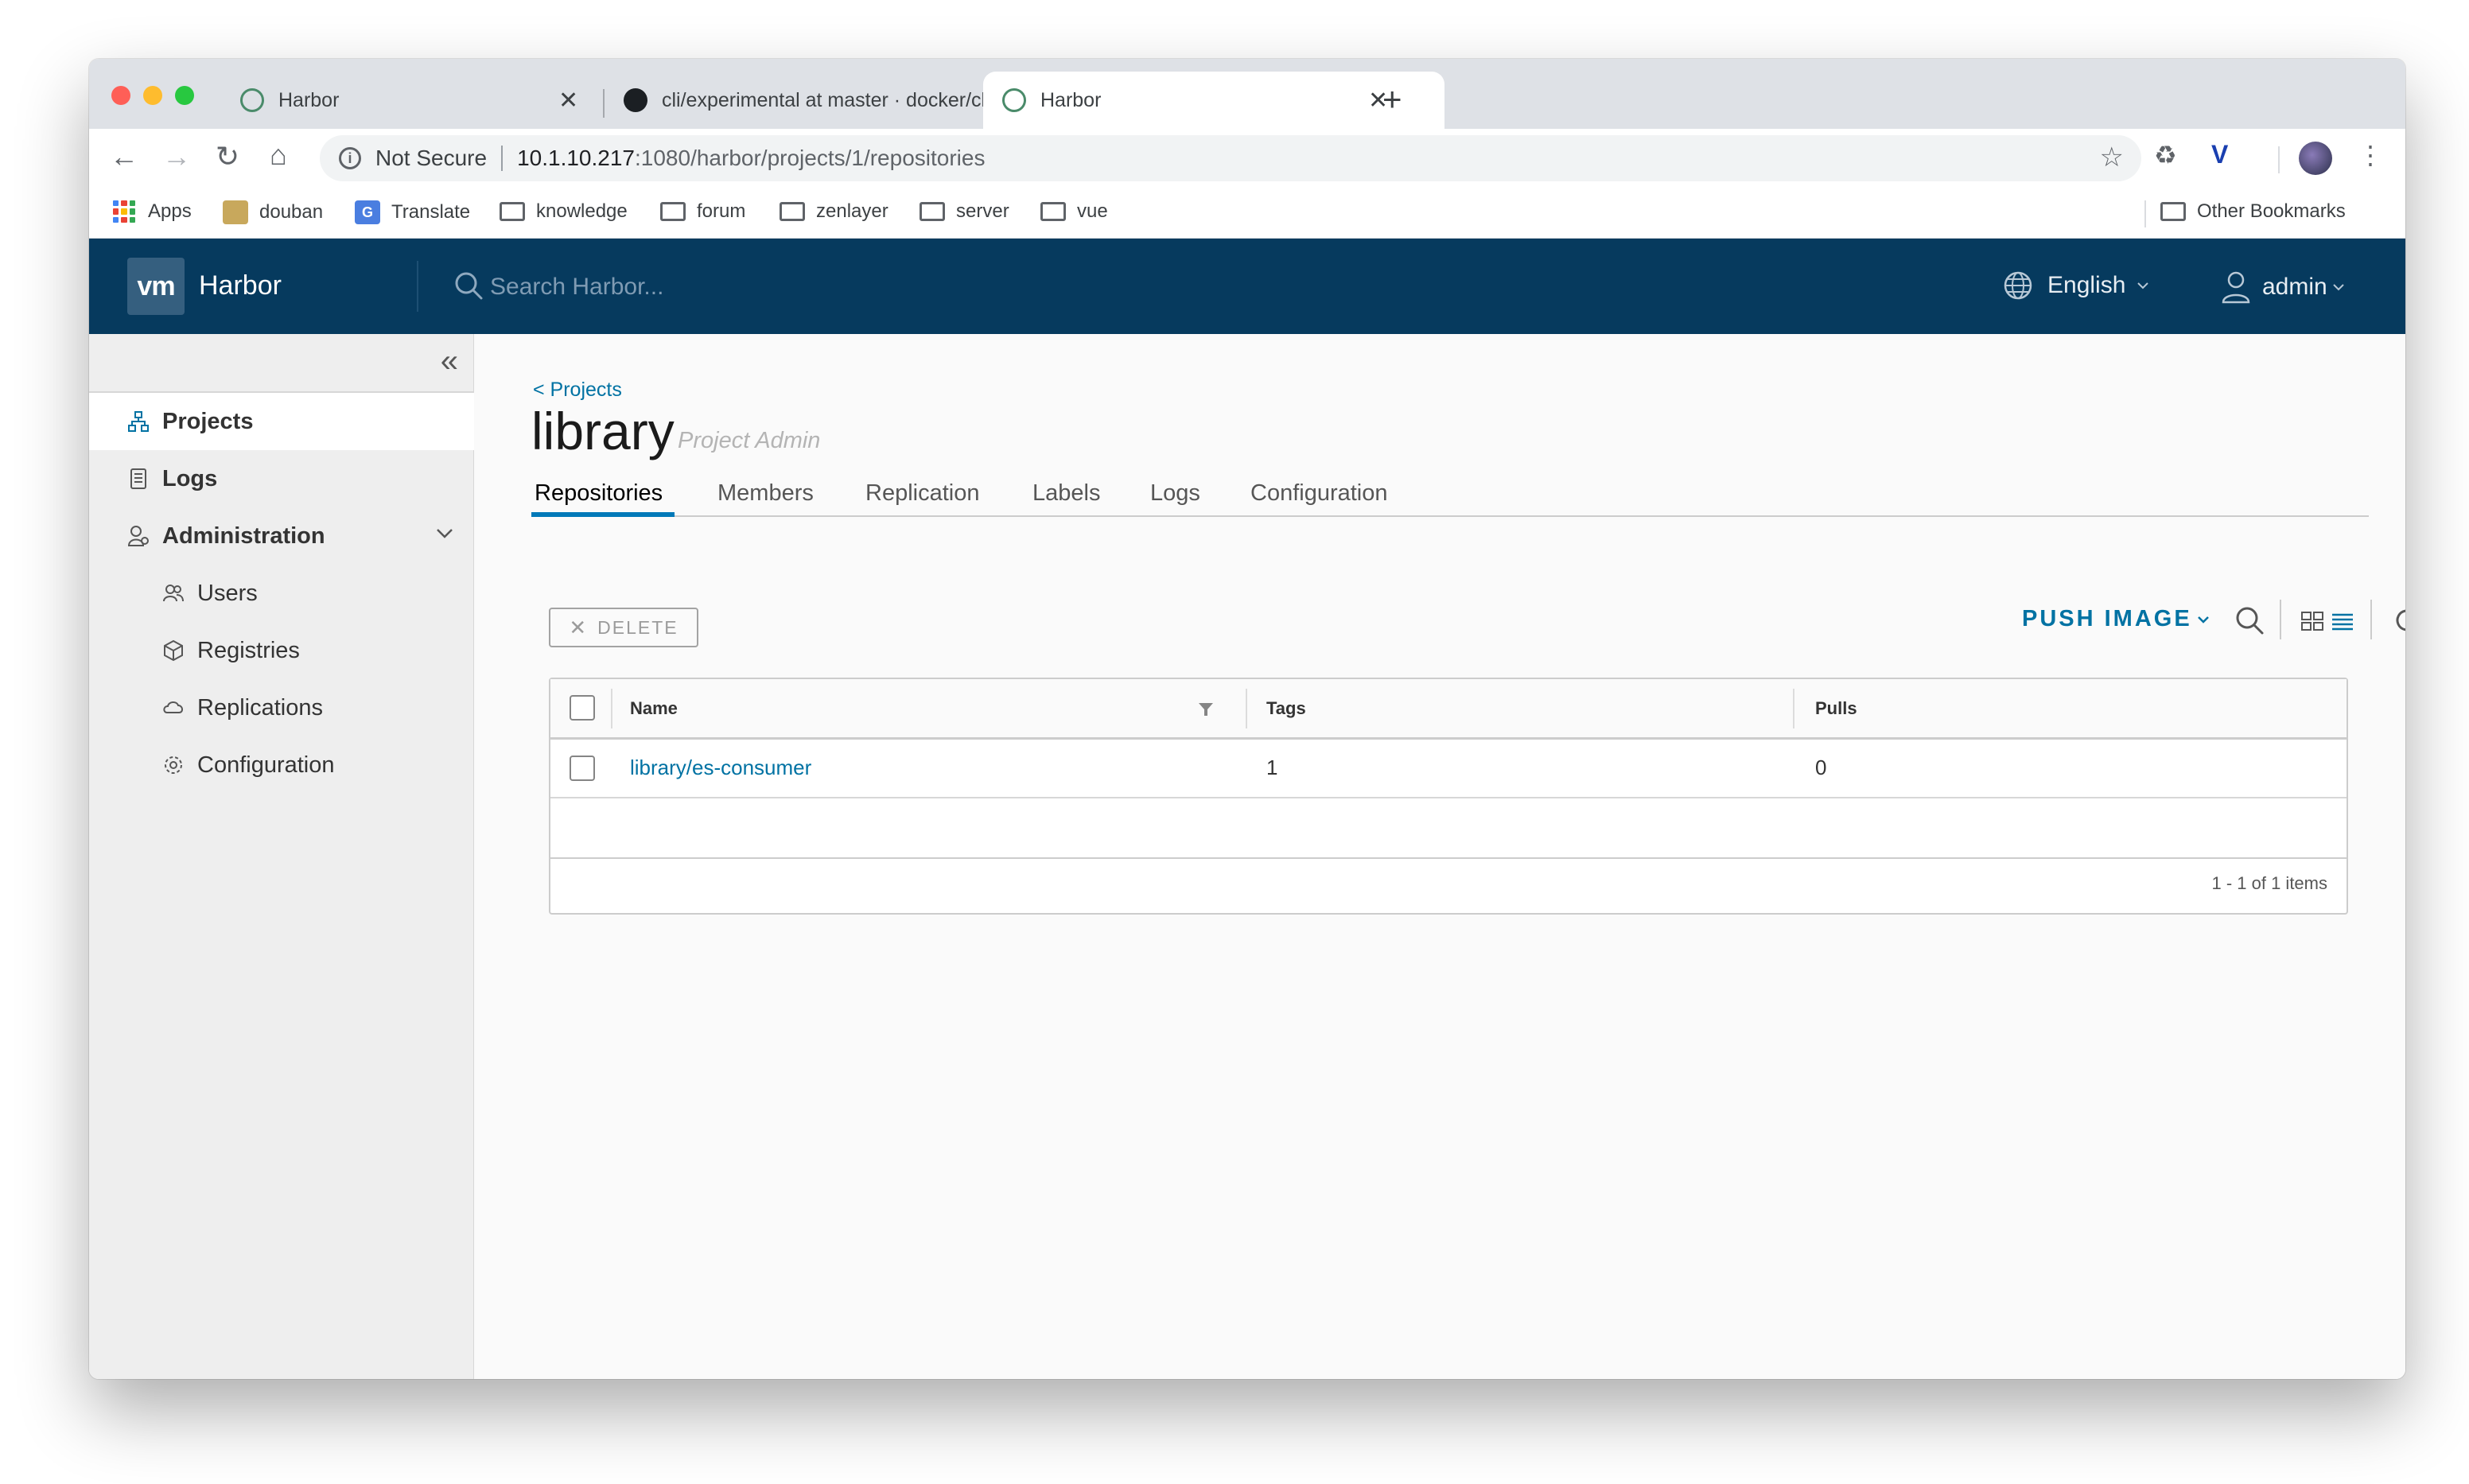 The image size is (2469, 1484). I want to click on language-selector: English, so click(2076, 285).